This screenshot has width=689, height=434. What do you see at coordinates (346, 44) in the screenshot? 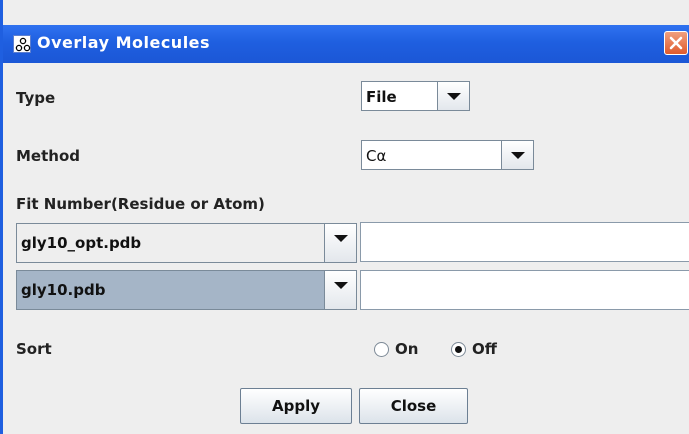
I see `title-bar: Overlay Molecules` at bounding box center [346, 44].